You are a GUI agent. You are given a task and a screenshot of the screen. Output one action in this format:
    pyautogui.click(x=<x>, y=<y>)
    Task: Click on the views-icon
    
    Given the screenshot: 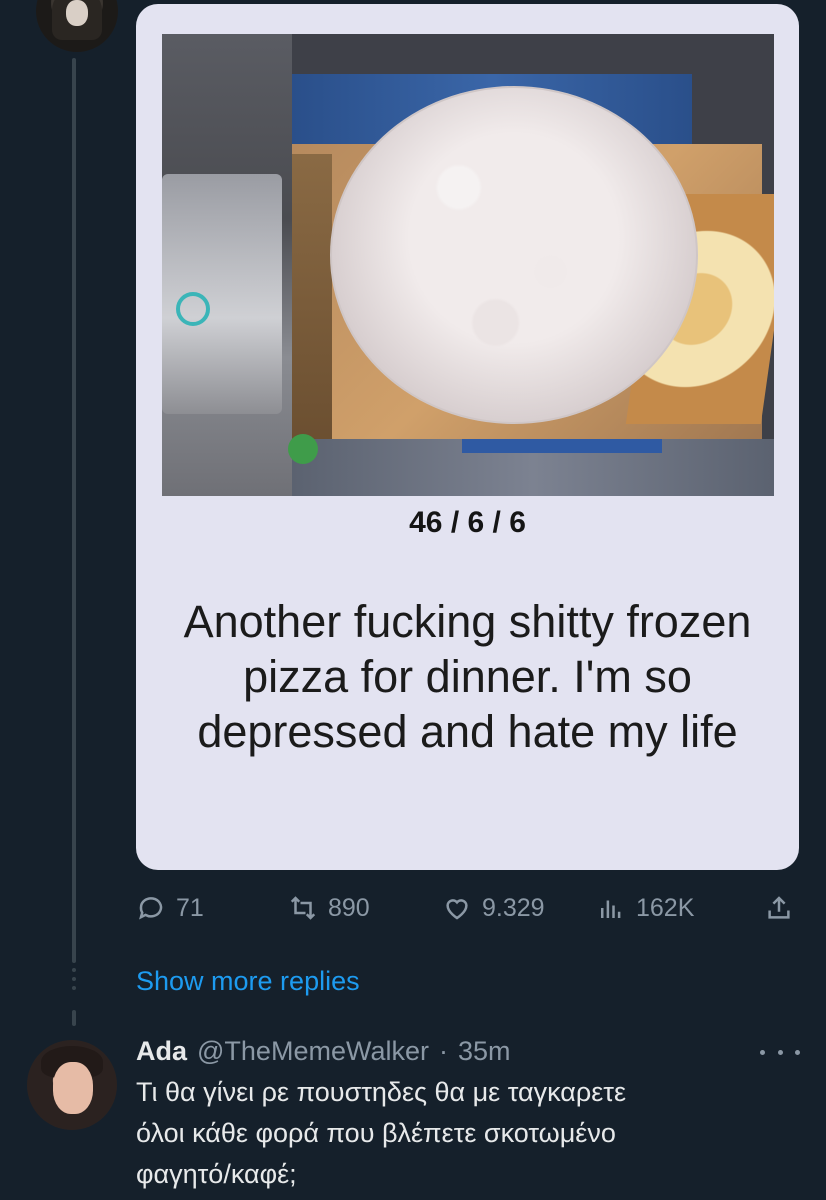 What is the action you would take?
    pyautogui.click(x=611, y=909)
    